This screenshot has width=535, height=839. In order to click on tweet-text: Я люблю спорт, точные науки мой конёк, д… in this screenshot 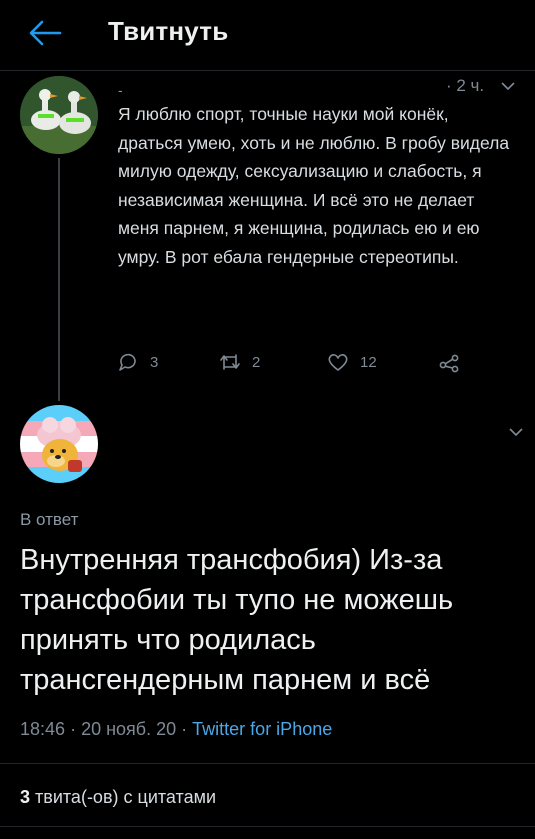, I will do `click(314, 185)`.